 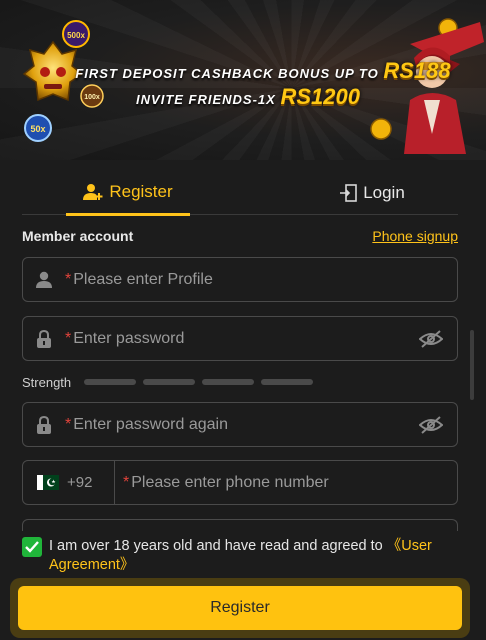 What do you see at coordinates (230, 482) in the screenshot?
I see `phone-placeholder: Please enter phone number` at bounding box center [230, 482].